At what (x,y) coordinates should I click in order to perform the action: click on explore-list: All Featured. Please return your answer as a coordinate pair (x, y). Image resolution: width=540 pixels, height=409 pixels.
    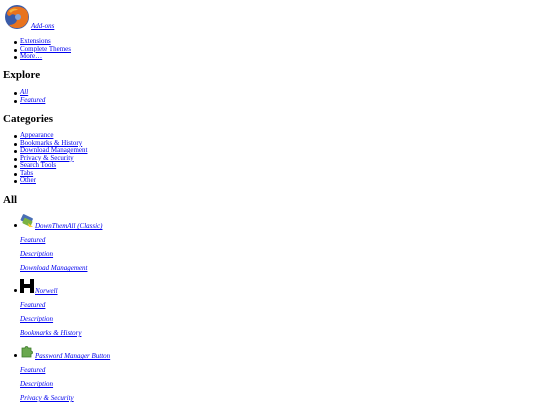
    Looking at the image, I should click on (29, 96).